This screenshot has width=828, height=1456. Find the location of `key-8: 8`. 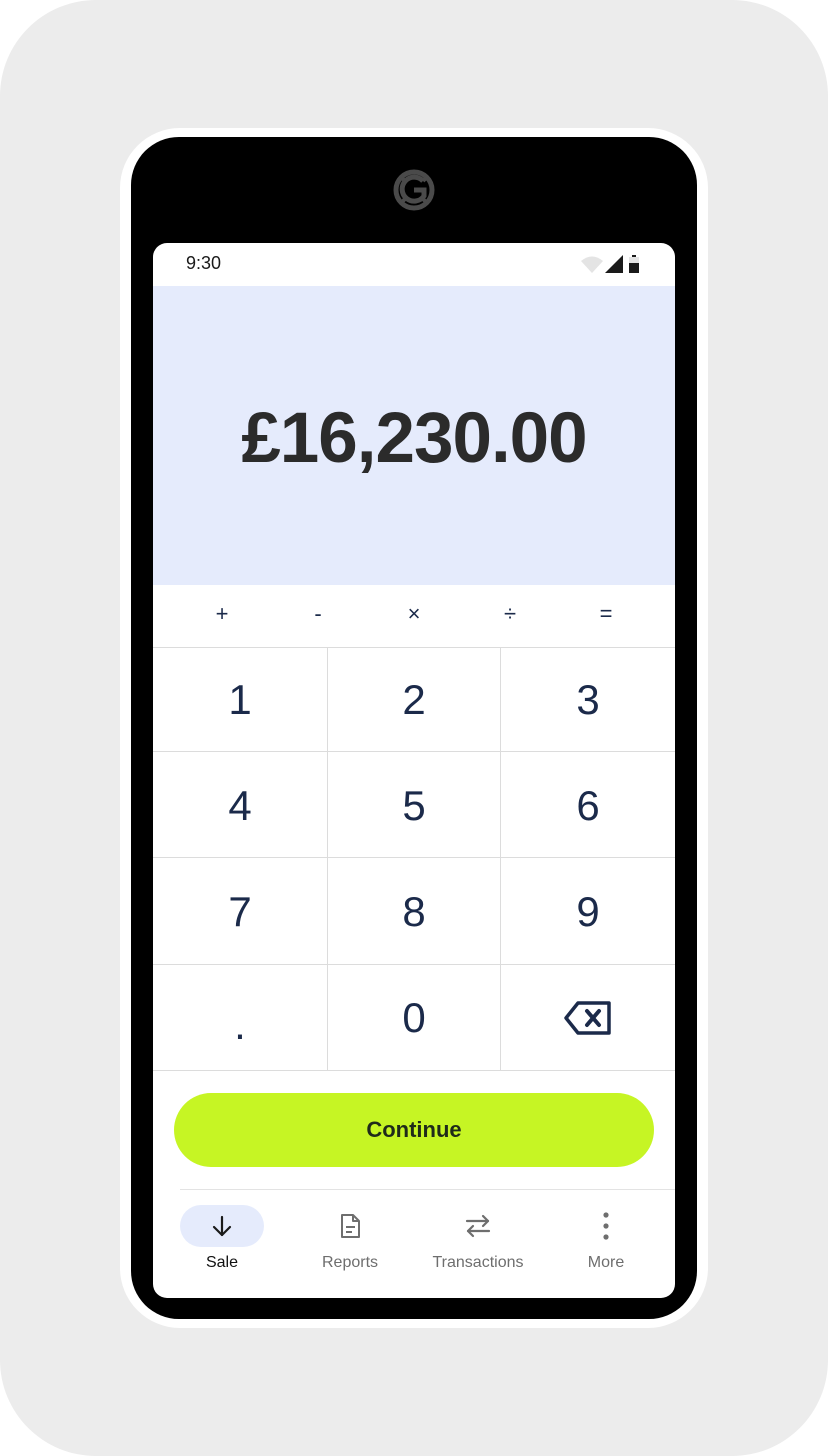

key-8: 8 is located at coordinates (414, 912).